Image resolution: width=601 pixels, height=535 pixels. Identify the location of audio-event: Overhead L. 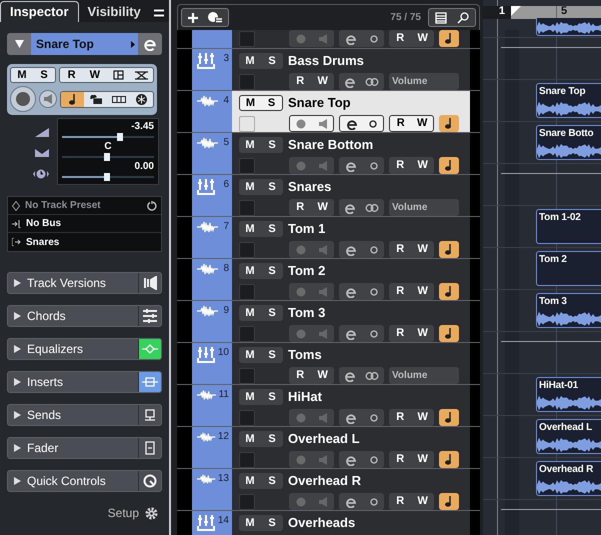
(568, 436).